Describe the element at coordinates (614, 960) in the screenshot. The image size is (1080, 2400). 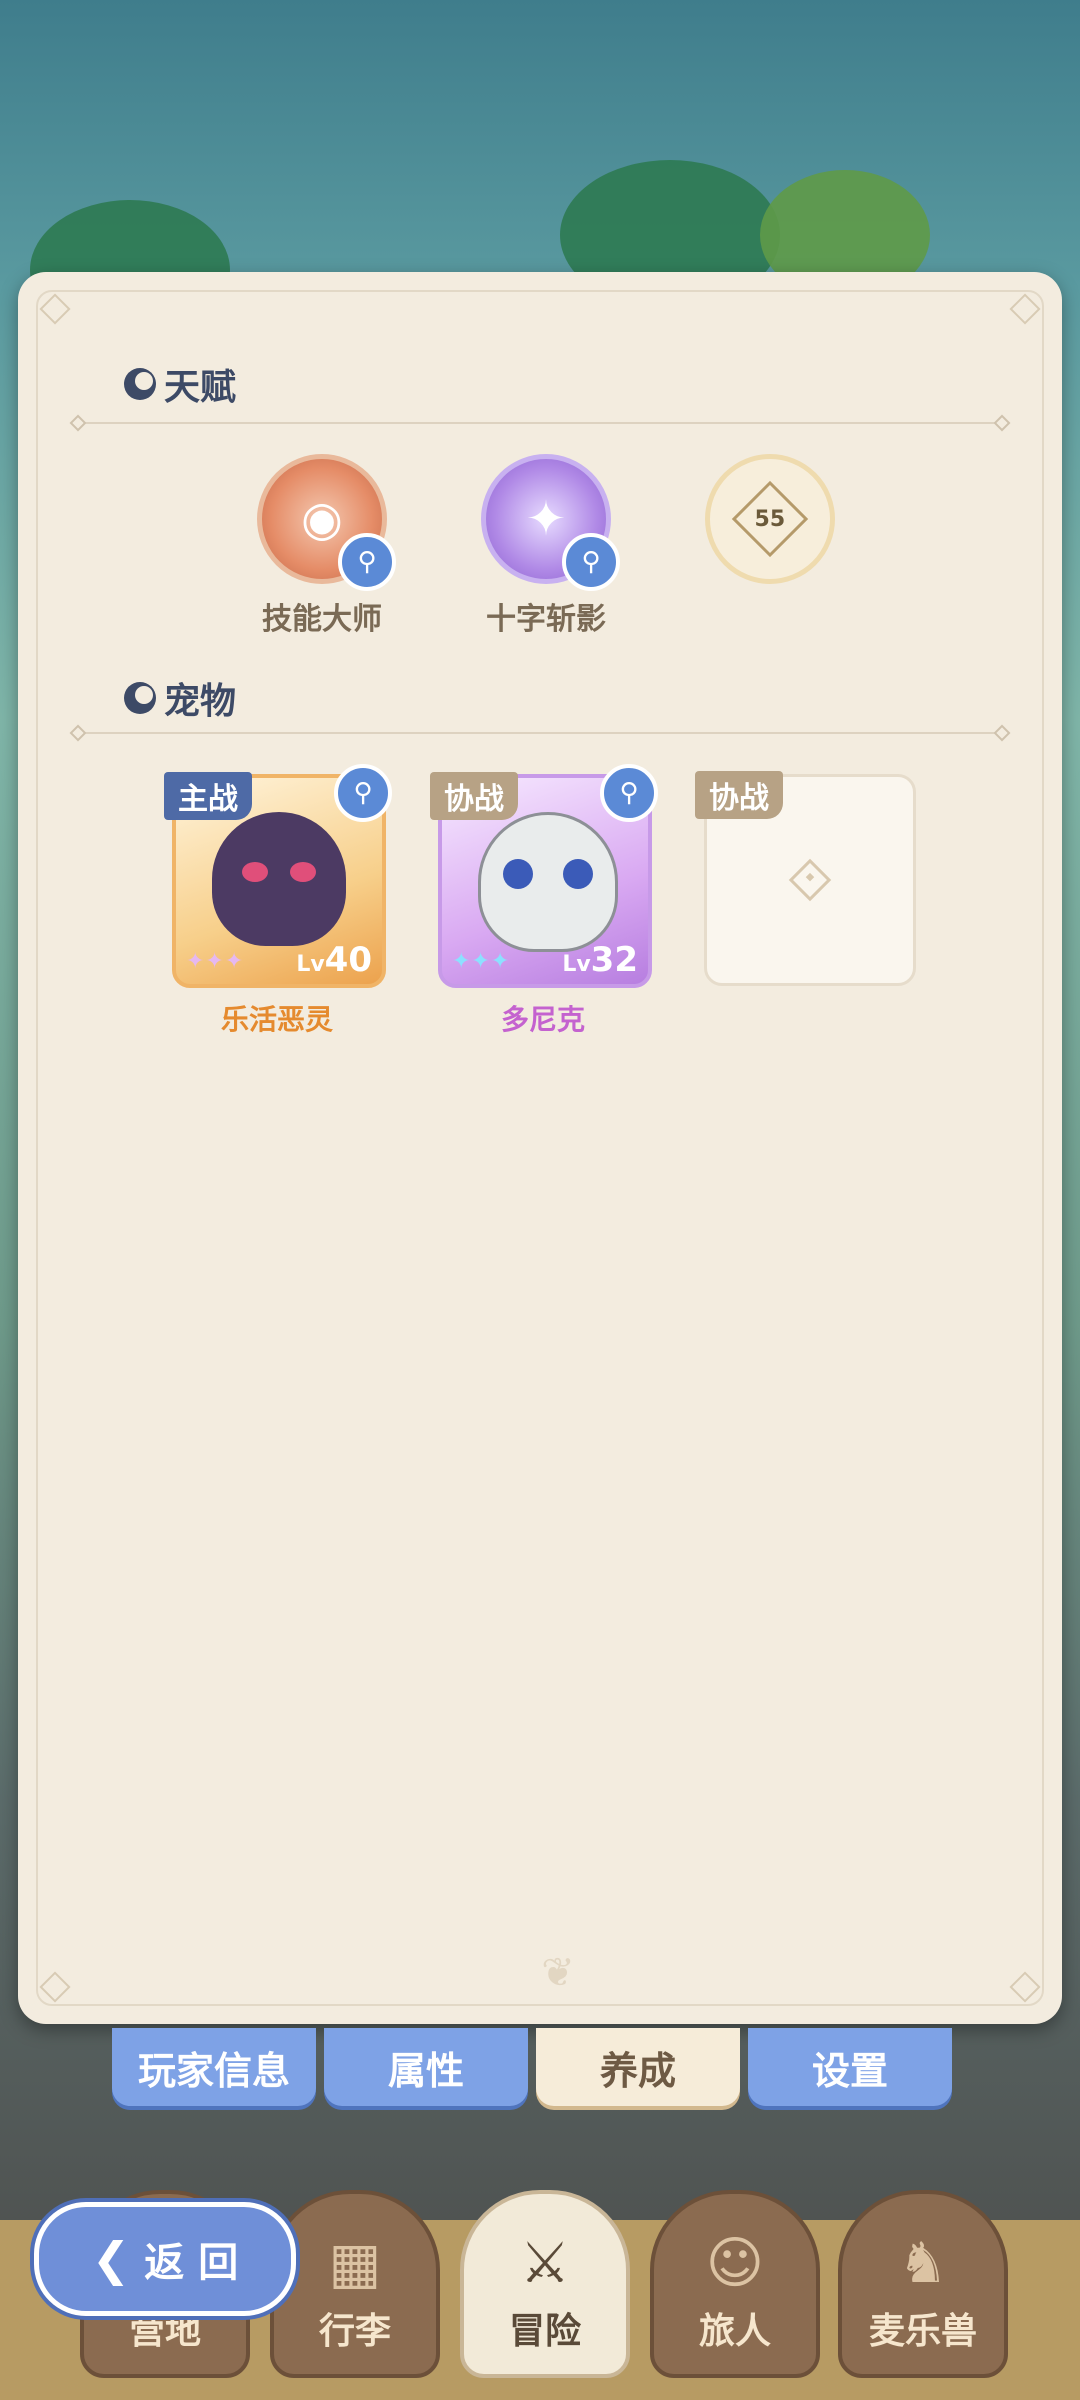
I see `level-number: 32` at that location.